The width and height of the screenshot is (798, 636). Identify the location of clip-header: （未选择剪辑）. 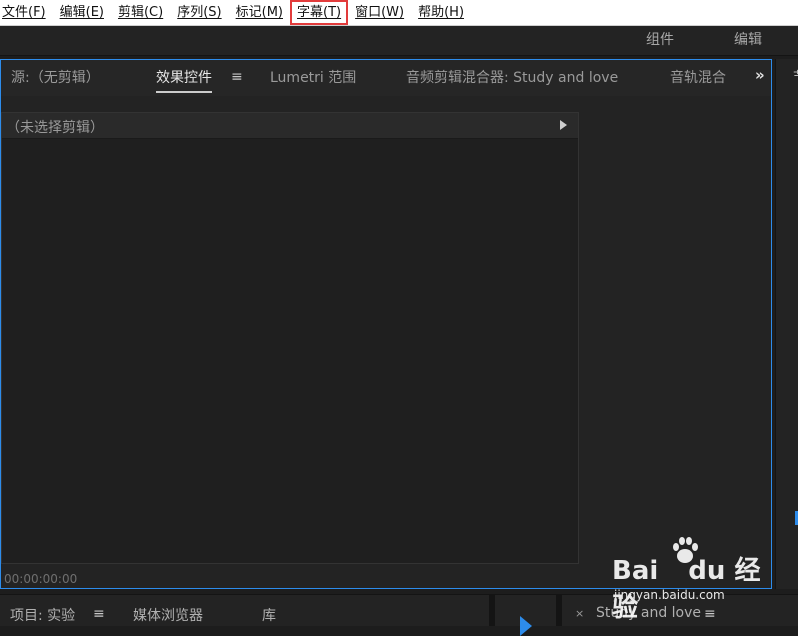
(290, 126).